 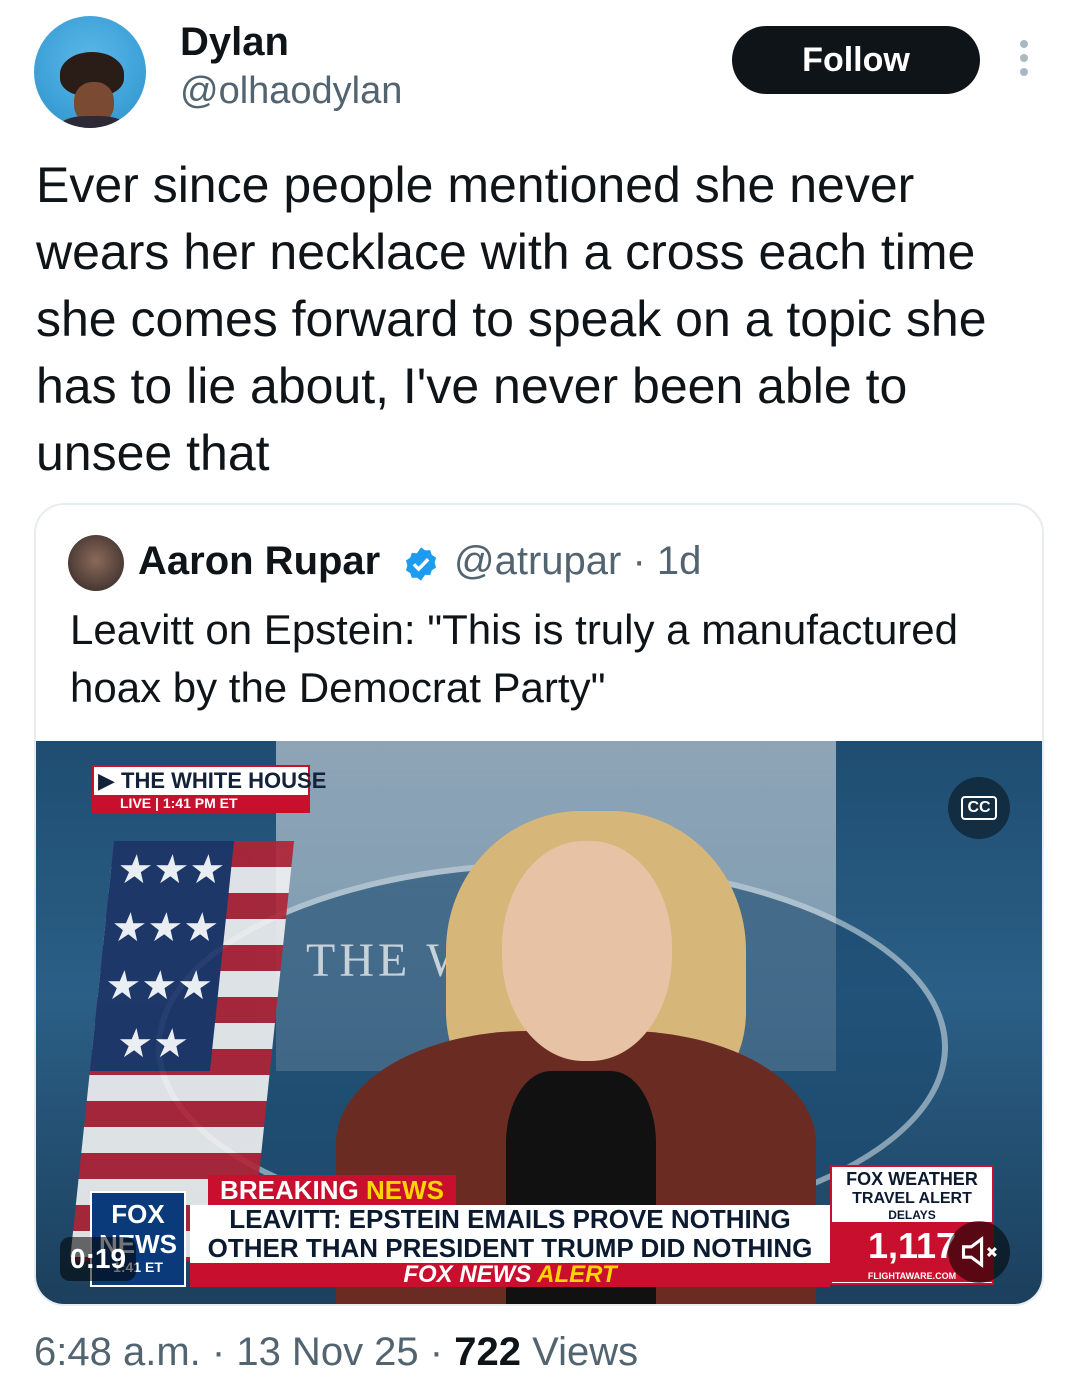 I want to click on cc-icon: CC, so click(x=979, y=808).